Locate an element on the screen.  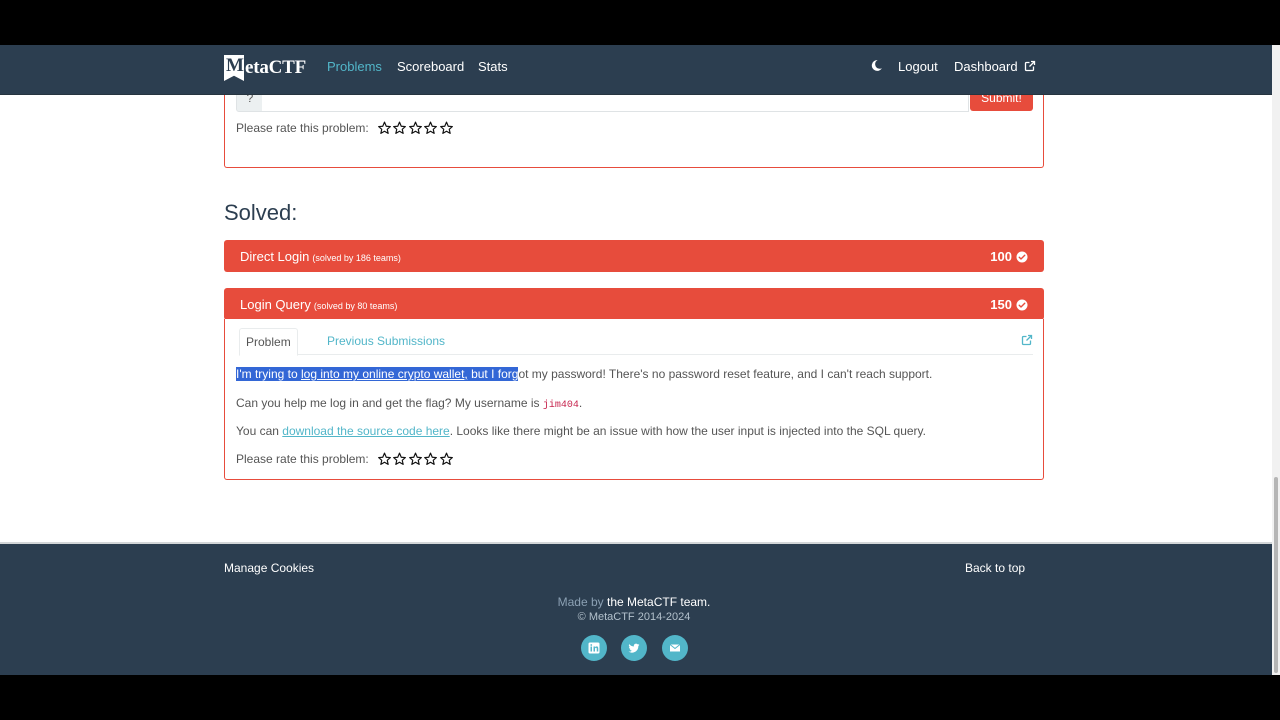
nav-logout: Logout is located at coordinates (918, 66).